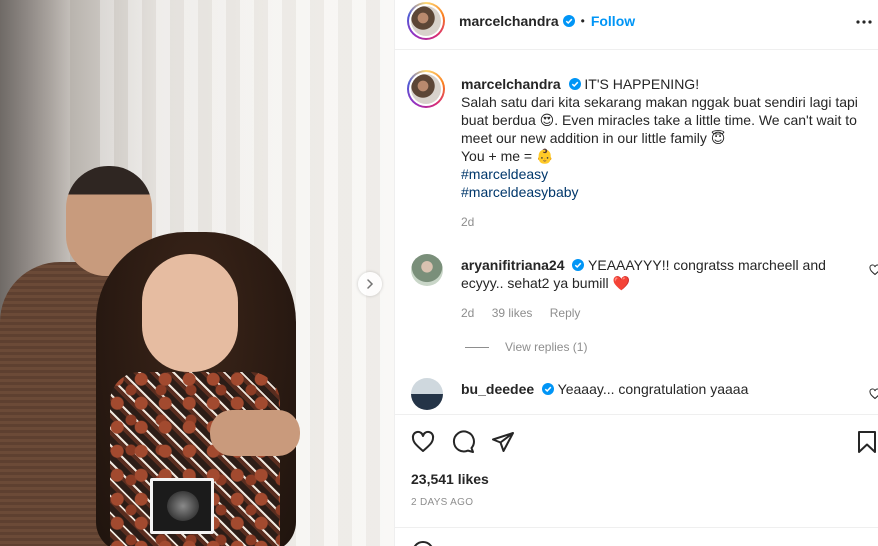  I want to click on post-header: marcelchandra • Follow, so click(636, 25).